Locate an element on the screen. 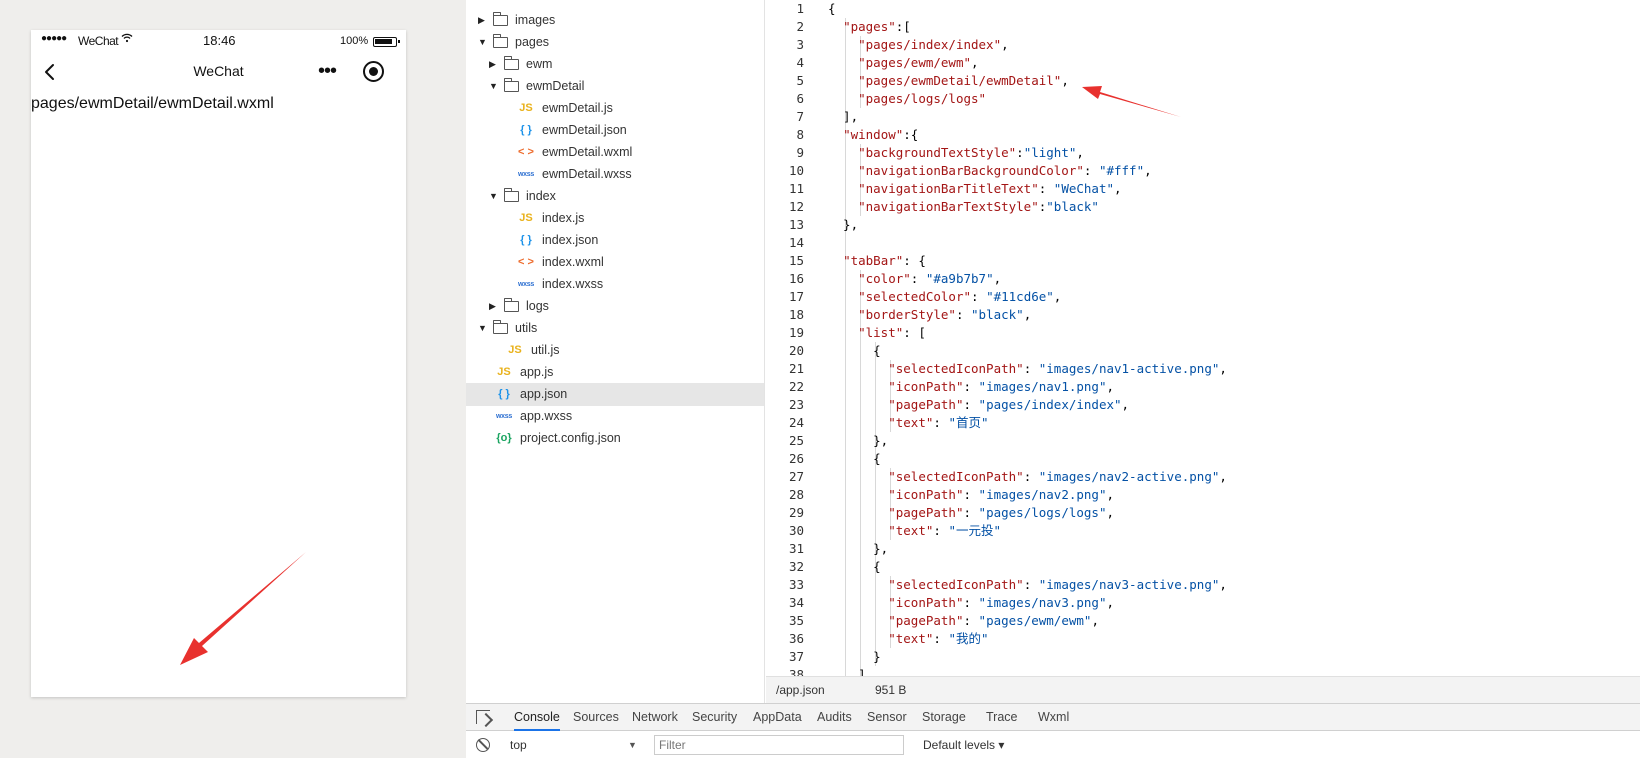 This screenshot has height=758, width=1640. code-line: 1{ is located at coordinates (1203, 9).